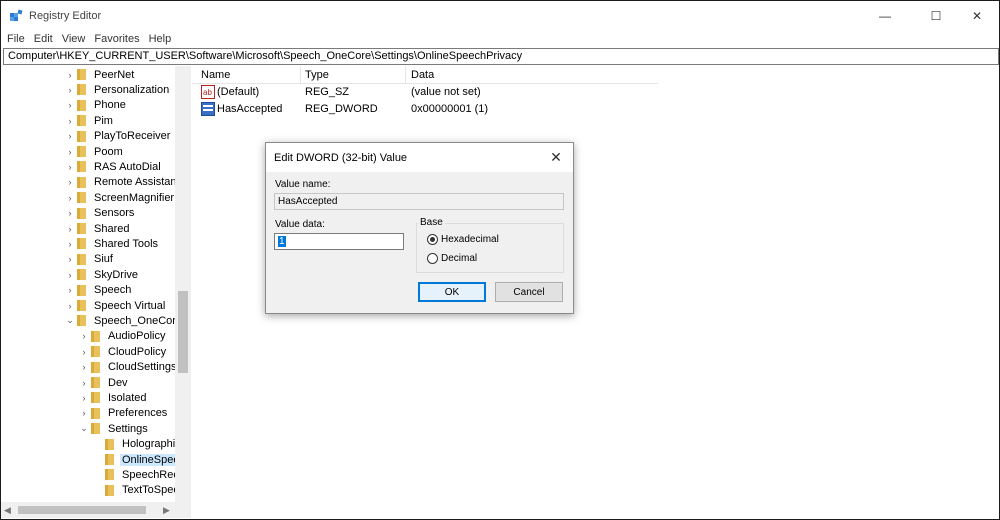 The width and height of the screenshot is (1000, 520). What do you see at coordinates (90, 120) in the screenshot?
I see `tree-node: › Pim` at bounding box center [90, 120].